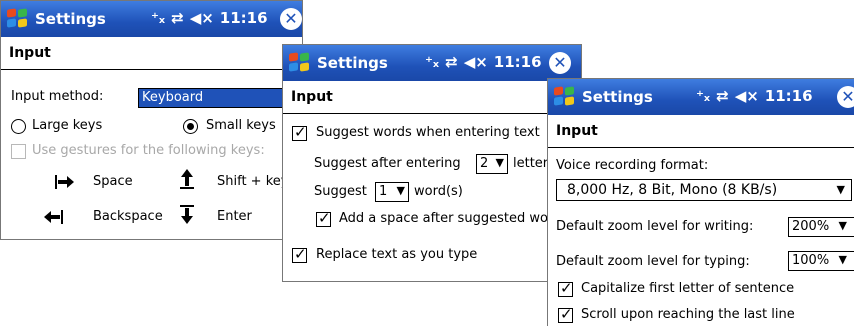 This screenshot has height=326, width=854. I want to click on replace-text-checkbox, so click(299, 254).